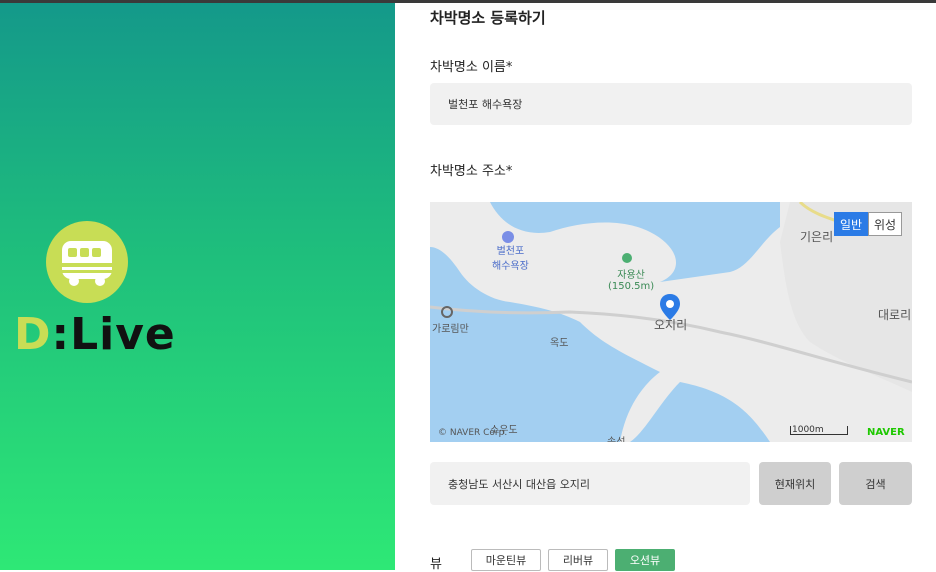 The image size is (936, 572). What do you see at coordinates (886, 432) in the screenshot?
I see `naver-logo: NAVER` at bounding box center [886, 432].